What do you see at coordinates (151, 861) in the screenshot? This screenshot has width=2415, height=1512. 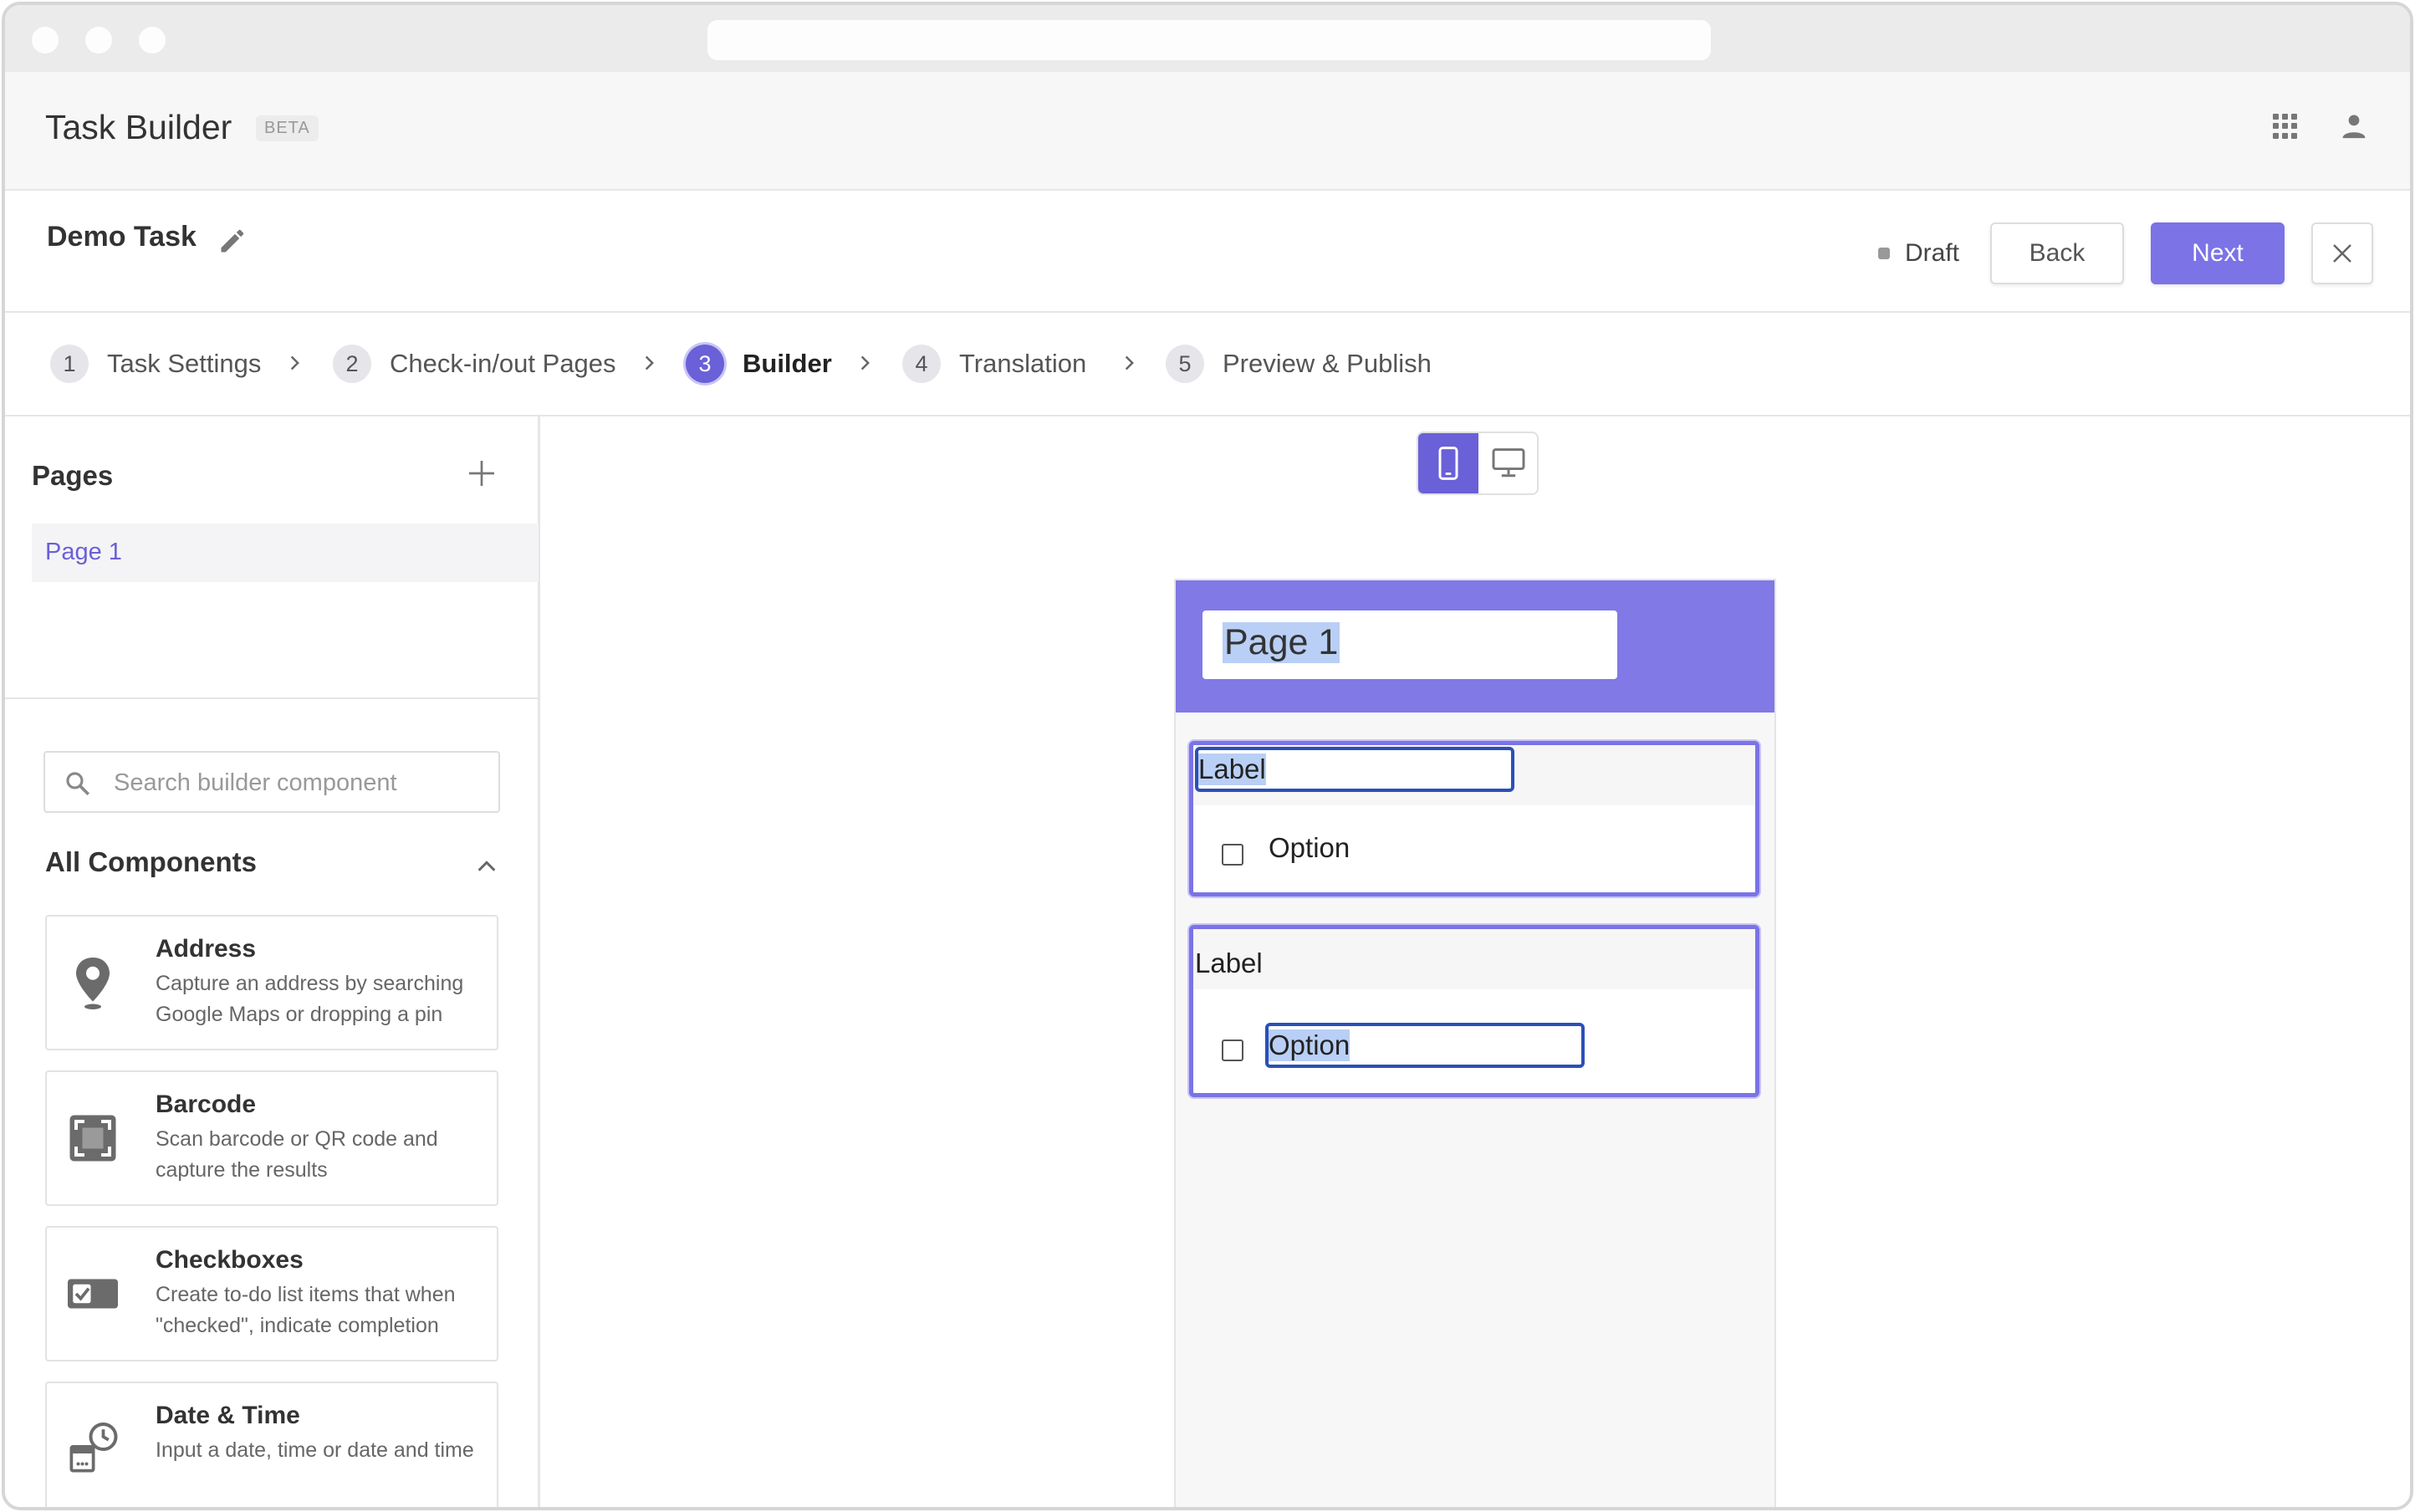 I see `components-heading: All Components` at bounding box center [151, 861].